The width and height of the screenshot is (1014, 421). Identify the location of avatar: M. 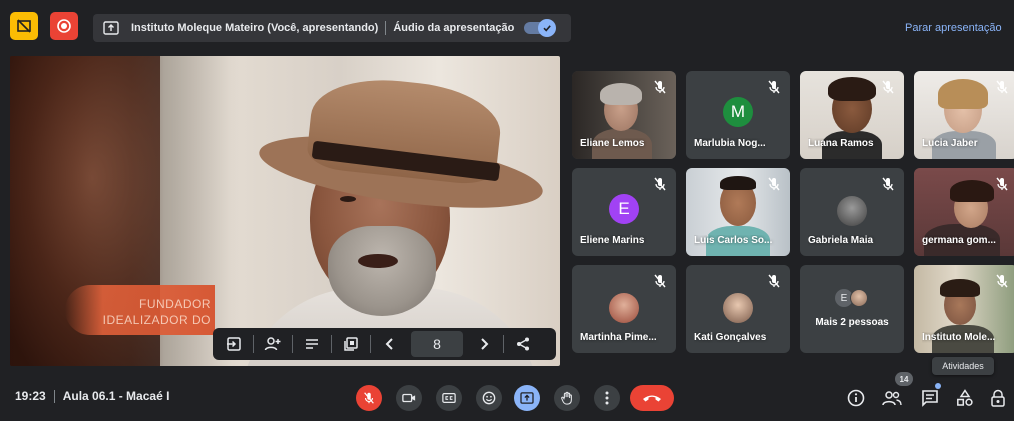
(738, 112).